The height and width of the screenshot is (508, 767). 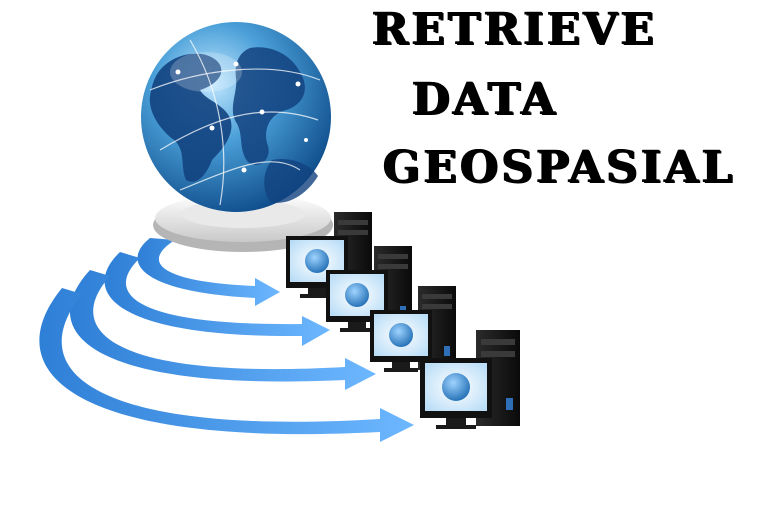 I want to click on title-line-data: DATA, so click(x=485, y=99).